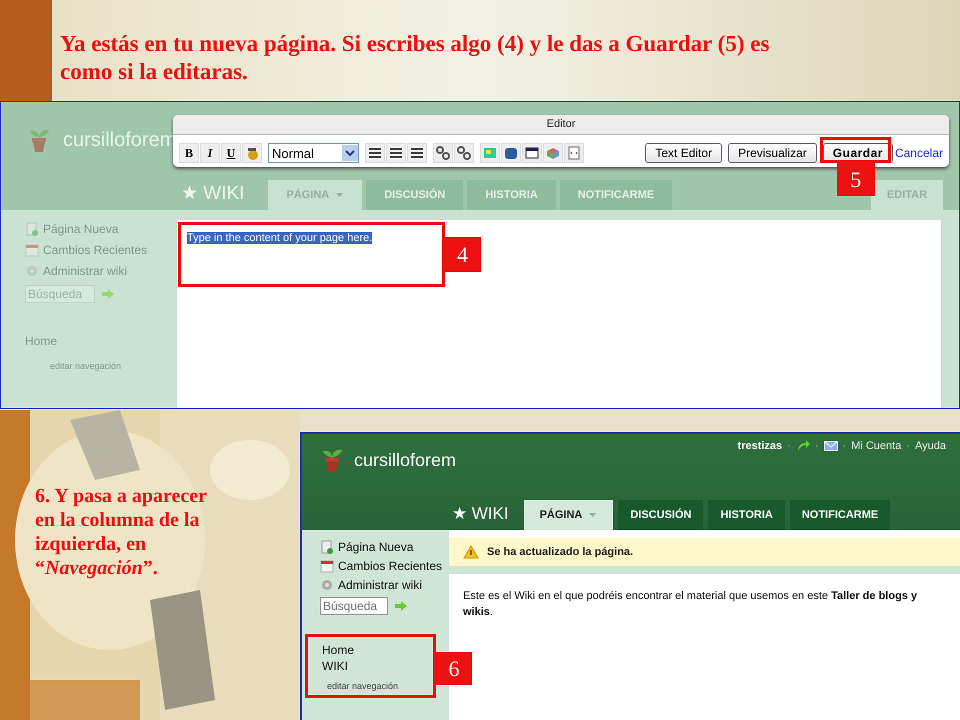  What do you see at coordinates (380, 585) in the screenshot?
I see `sidebar-link: Administrar wiki` at bounding box center [380, 585].